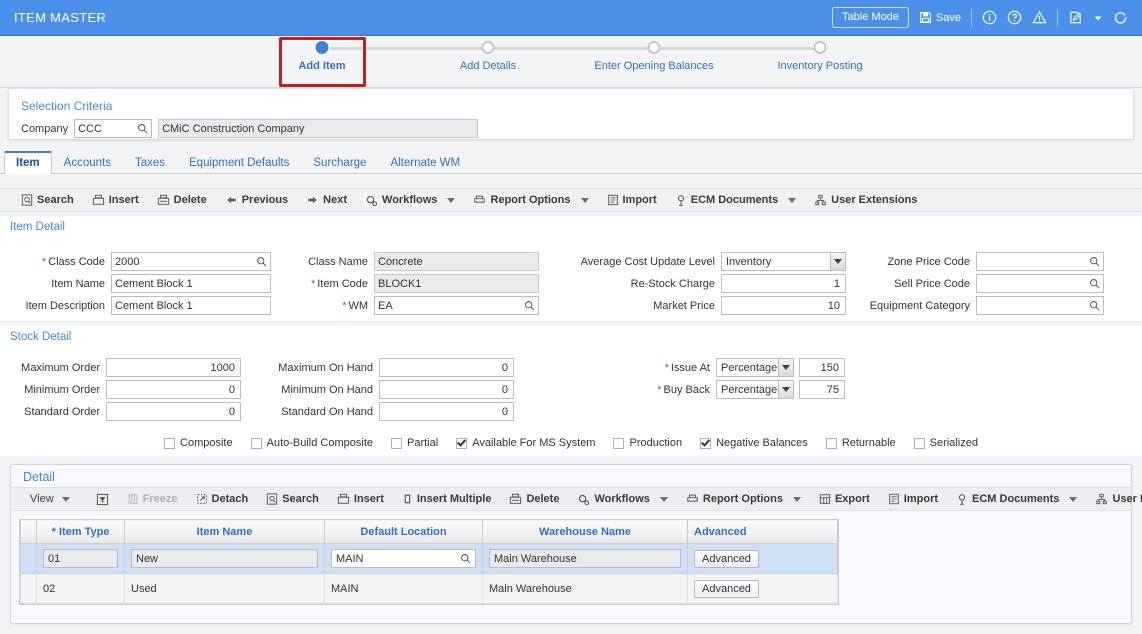  I want to click on detail-export-button: Export, so click(844, 499).